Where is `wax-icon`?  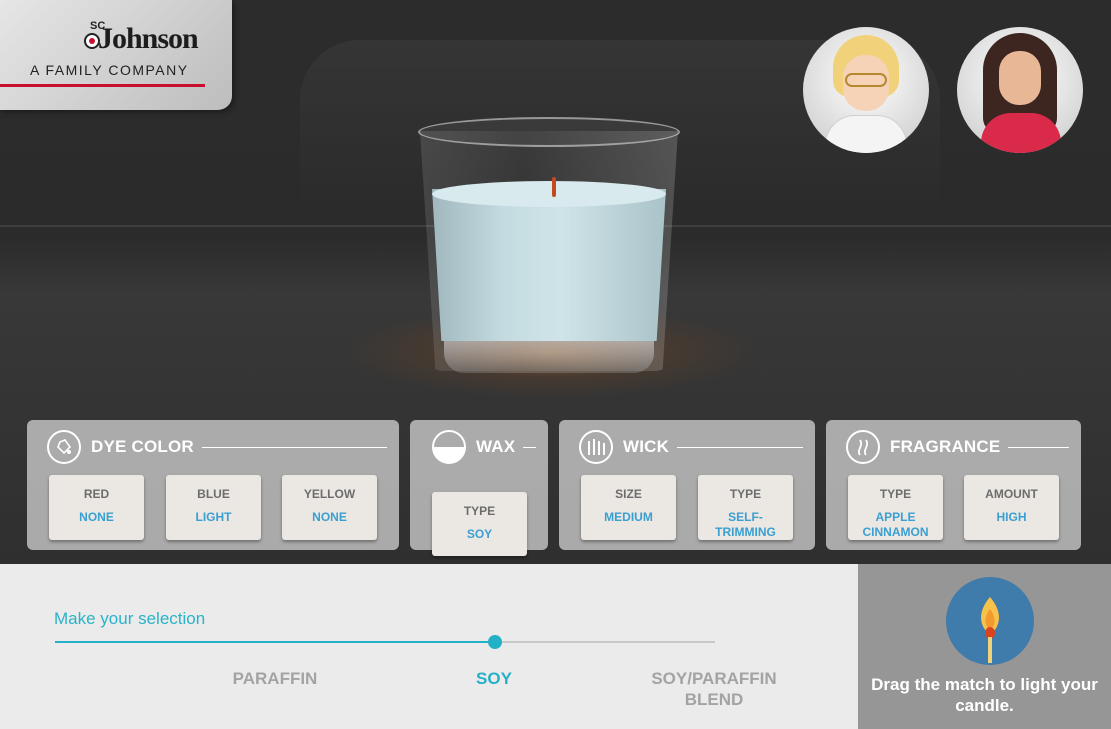 wax-icon is located at coordinates (449, 447).